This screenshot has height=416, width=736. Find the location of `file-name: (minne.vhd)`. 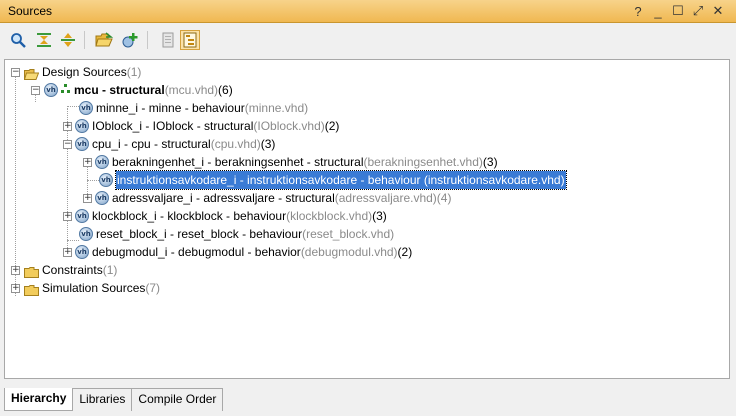

file-name: (minne.vhd) is located at coordinates (276, 108).